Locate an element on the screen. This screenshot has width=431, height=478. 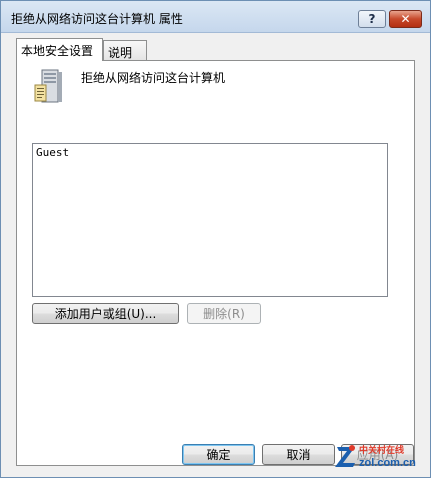
window-title: 拒绝从网络访问这台计算机 属性 is located at coordinates (97, 19).